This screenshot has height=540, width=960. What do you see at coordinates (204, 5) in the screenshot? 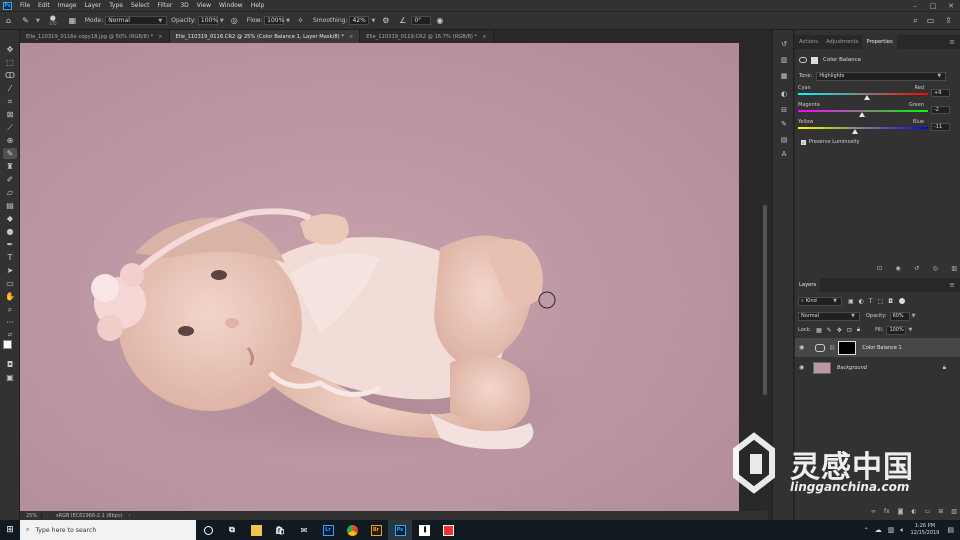
I see `menu-view: View` at bounding box center [204, 5].